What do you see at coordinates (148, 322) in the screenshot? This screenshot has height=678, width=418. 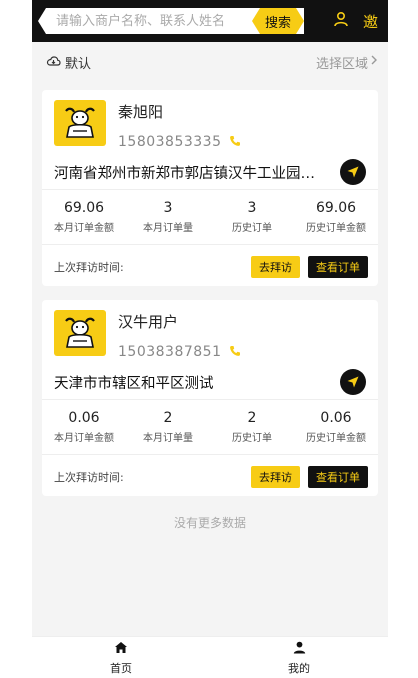 I see `merchant-name: 汉牛用户` at bounding box center [148, 322].